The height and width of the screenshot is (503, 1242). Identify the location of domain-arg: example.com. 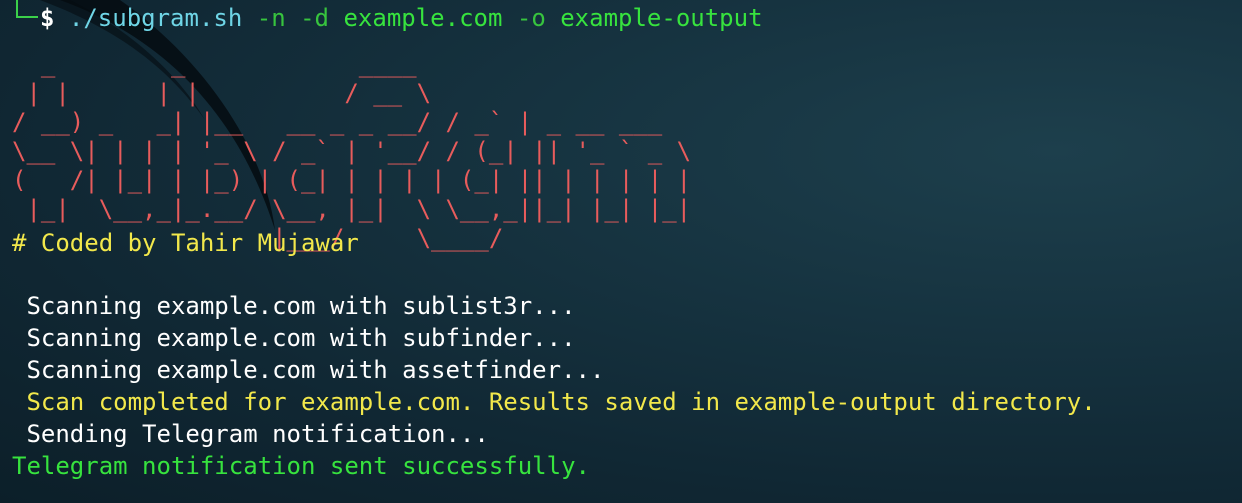
(423, 18).